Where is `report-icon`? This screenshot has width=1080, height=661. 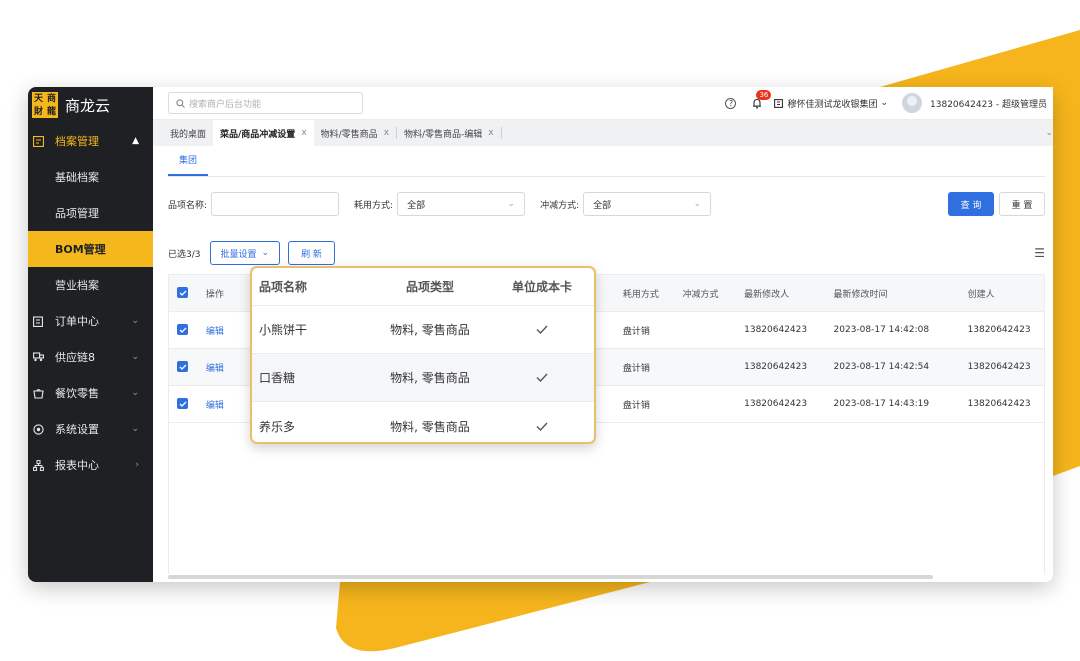
report-icon is located at coordinates (38, 465).